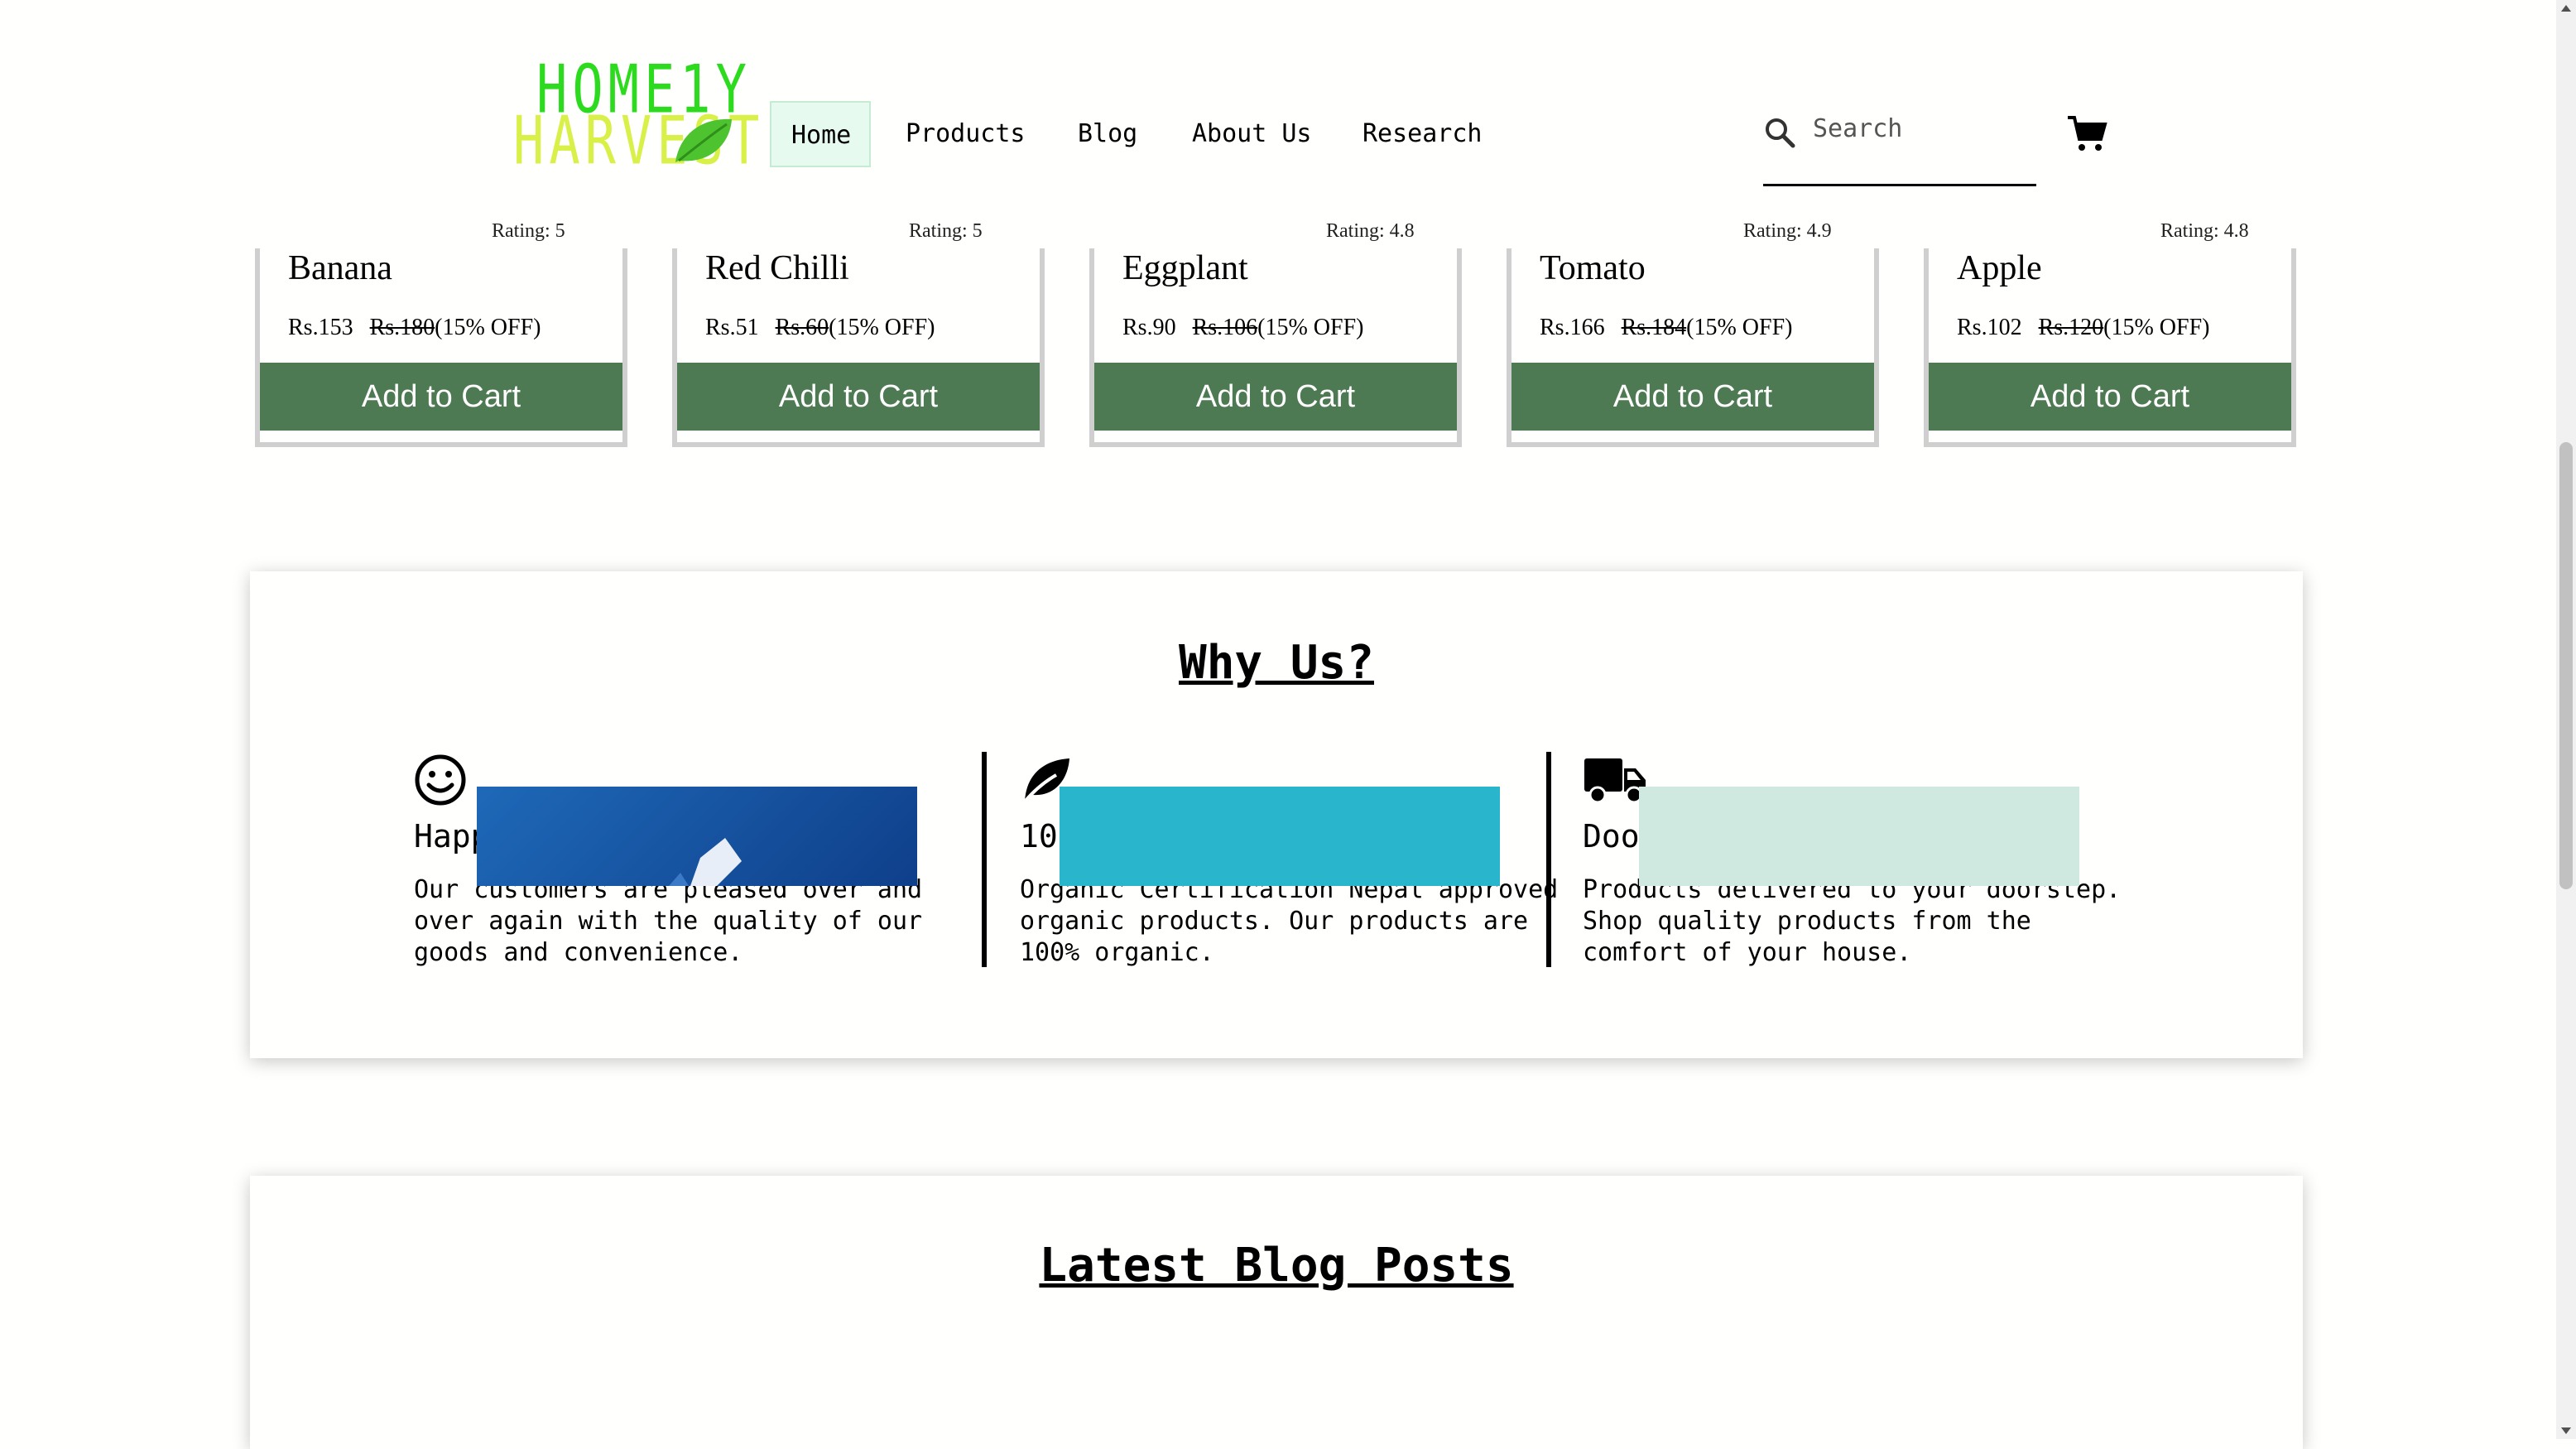 This screenshot has height=1449, width=2576. What do you see at coordinates (340, 268) in the screenshot?
I see `product-name: Banana` at bounding box center [340, 268].